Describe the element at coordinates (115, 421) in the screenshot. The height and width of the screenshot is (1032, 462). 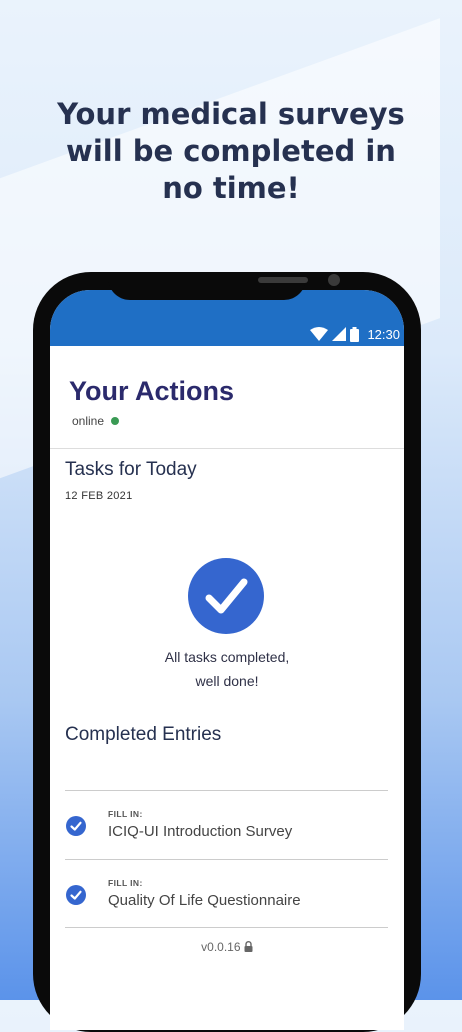
I see `online-indicator-icon` at that location.